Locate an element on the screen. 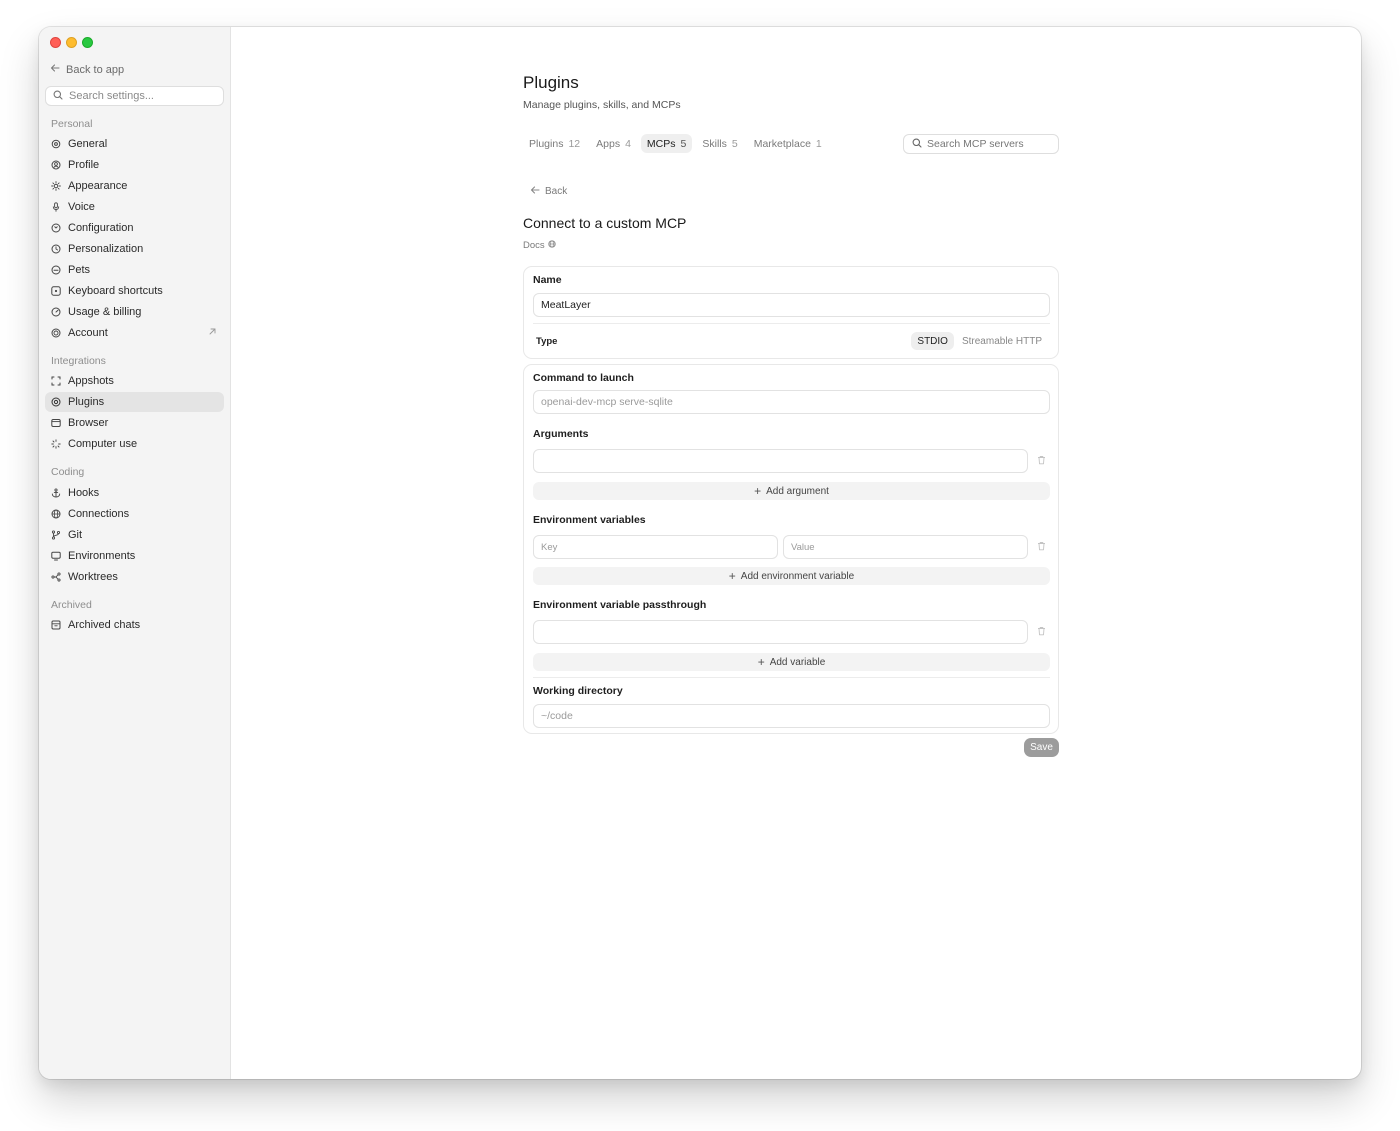 Image resolution: width=1400 pixels, height=1131 pixels. monitor-icon is located at coordinates (56, 556).